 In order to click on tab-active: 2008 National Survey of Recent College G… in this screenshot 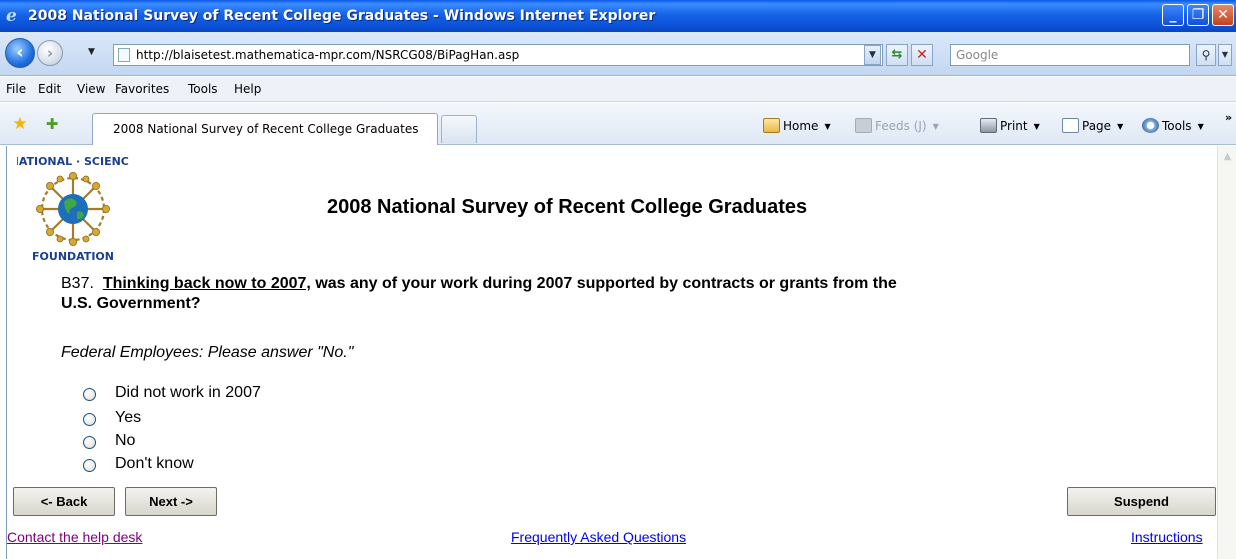, I will do `click(265, 129)`.